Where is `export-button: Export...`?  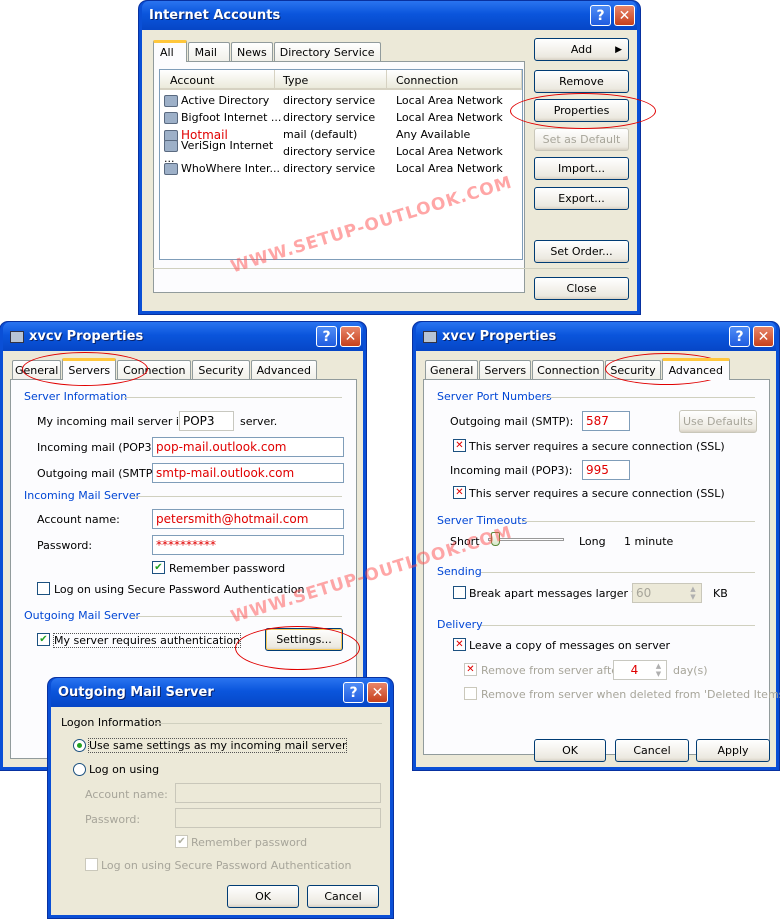
export-button: Export... is located at coordinates (581, 198).